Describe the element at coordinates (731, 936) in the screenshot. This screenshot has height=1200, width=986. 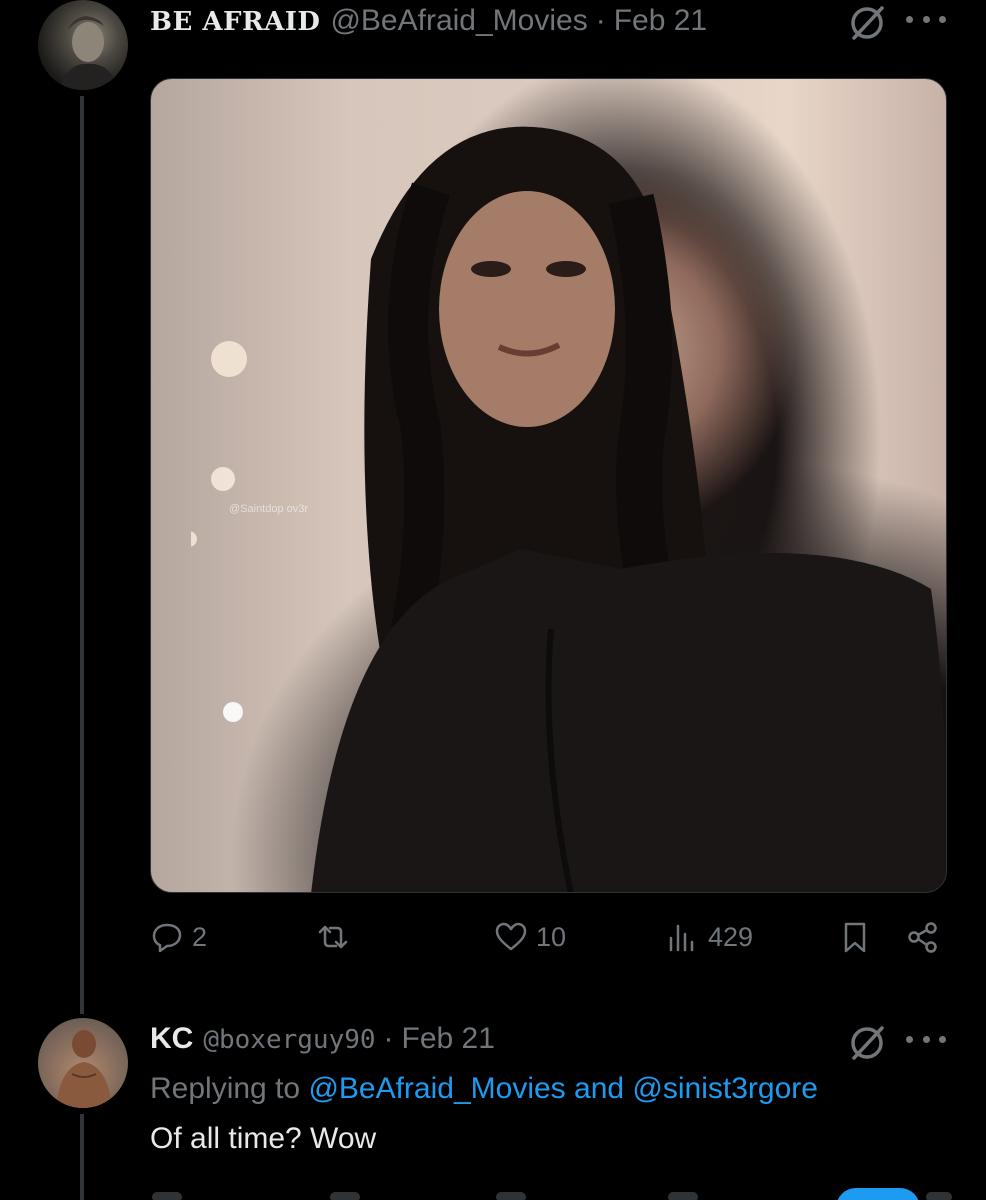
I see `view-count: 429` at that location.